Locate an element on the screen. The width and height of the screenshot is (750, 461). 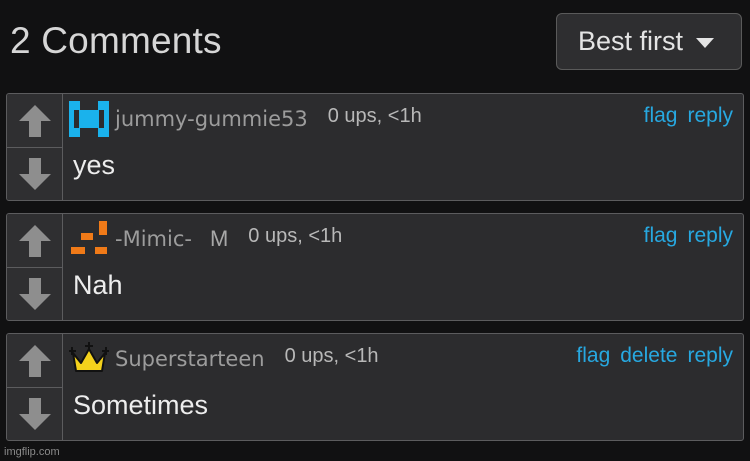
comment-meta: -Mimic- M 0 ups, <1h flag reply is located at coordinates (401, 239).